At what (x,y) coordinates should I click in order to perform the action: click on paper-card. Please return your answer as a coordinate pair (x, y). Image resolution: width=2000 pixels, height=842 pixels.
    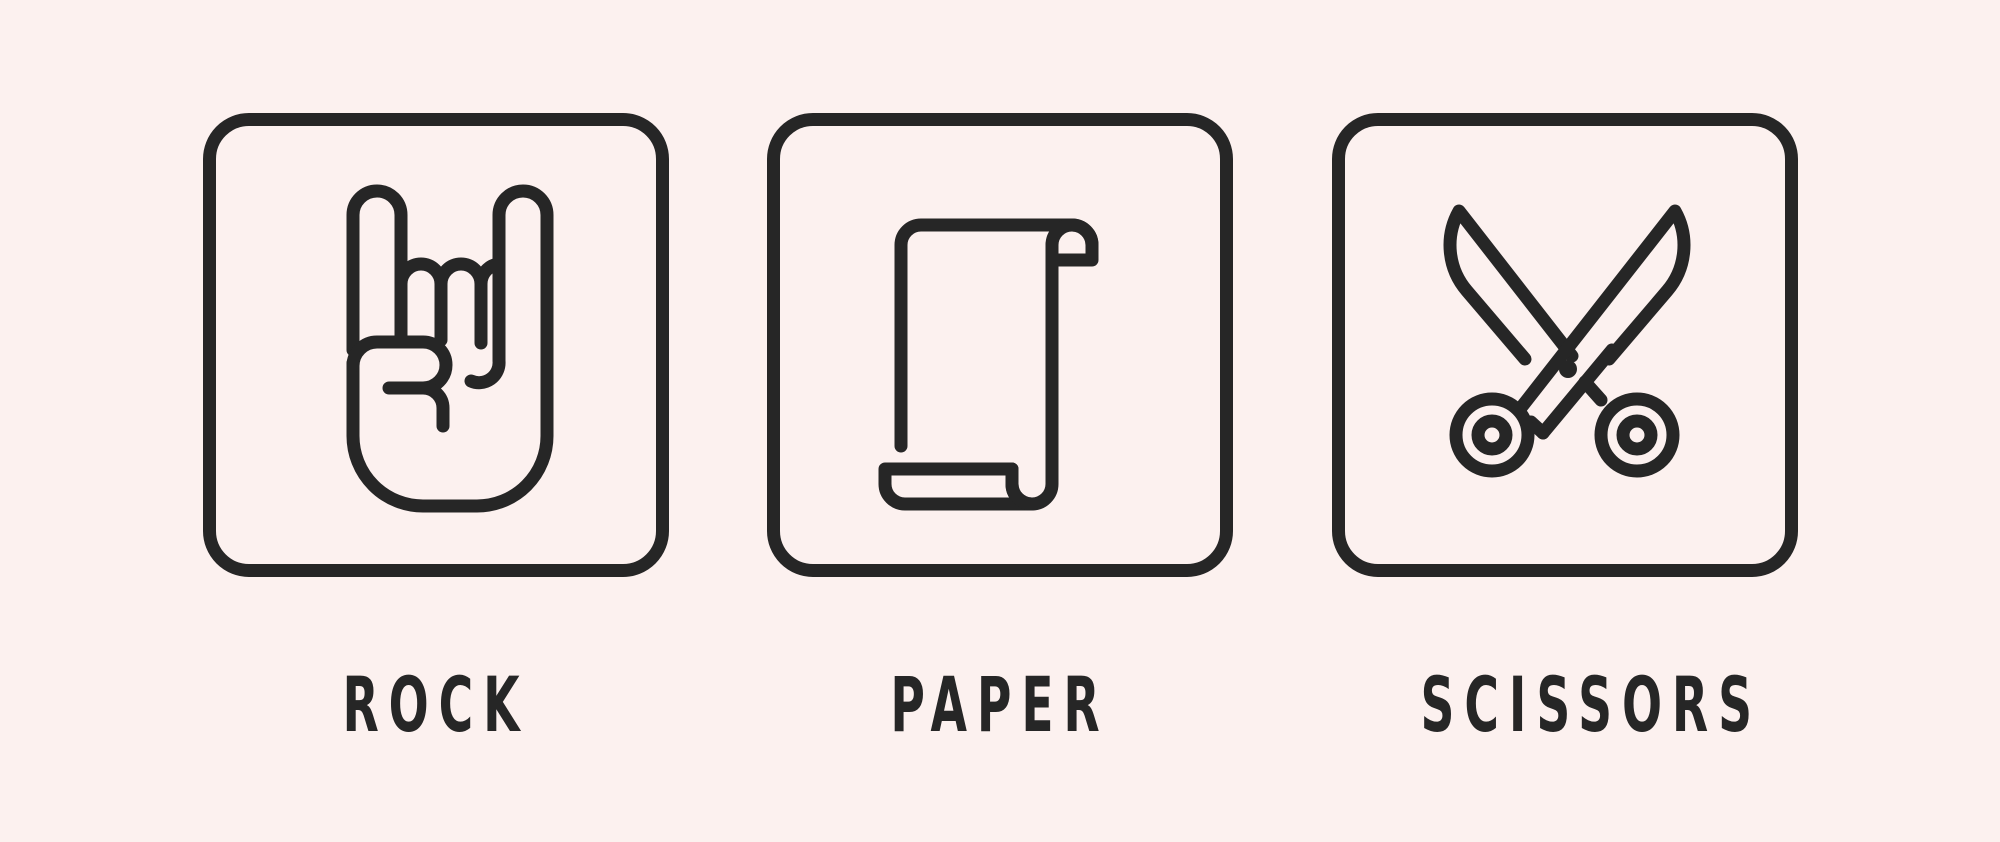
    Looking at the image, I should click on (1000, 345).